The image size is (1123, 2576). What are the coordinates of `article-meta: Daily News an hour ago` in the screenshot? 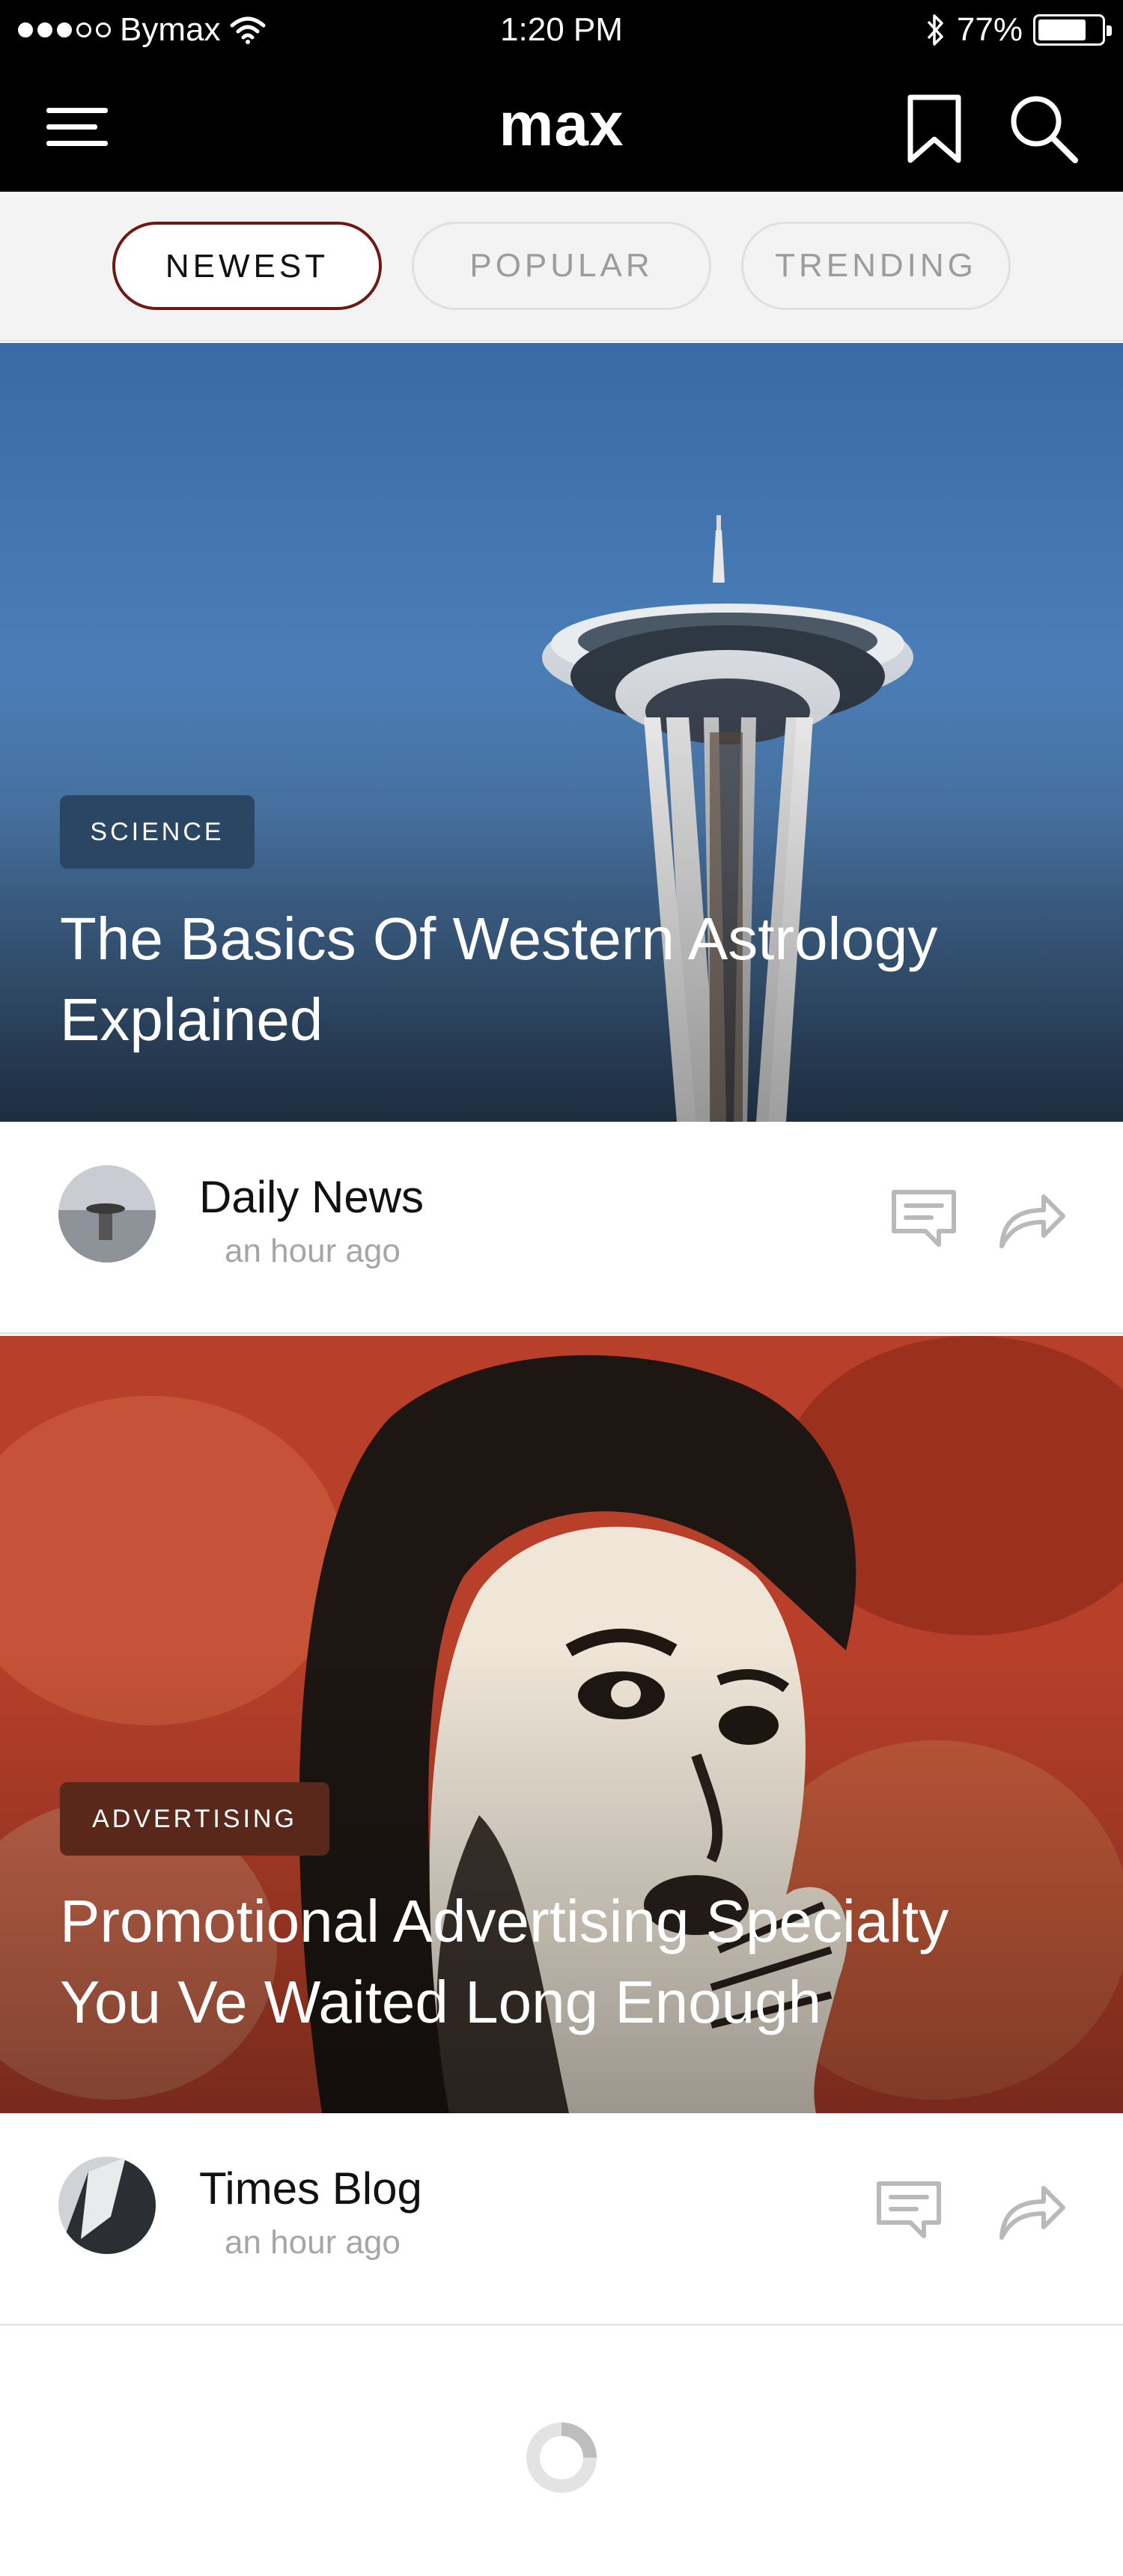 It's located at (561, 1228).